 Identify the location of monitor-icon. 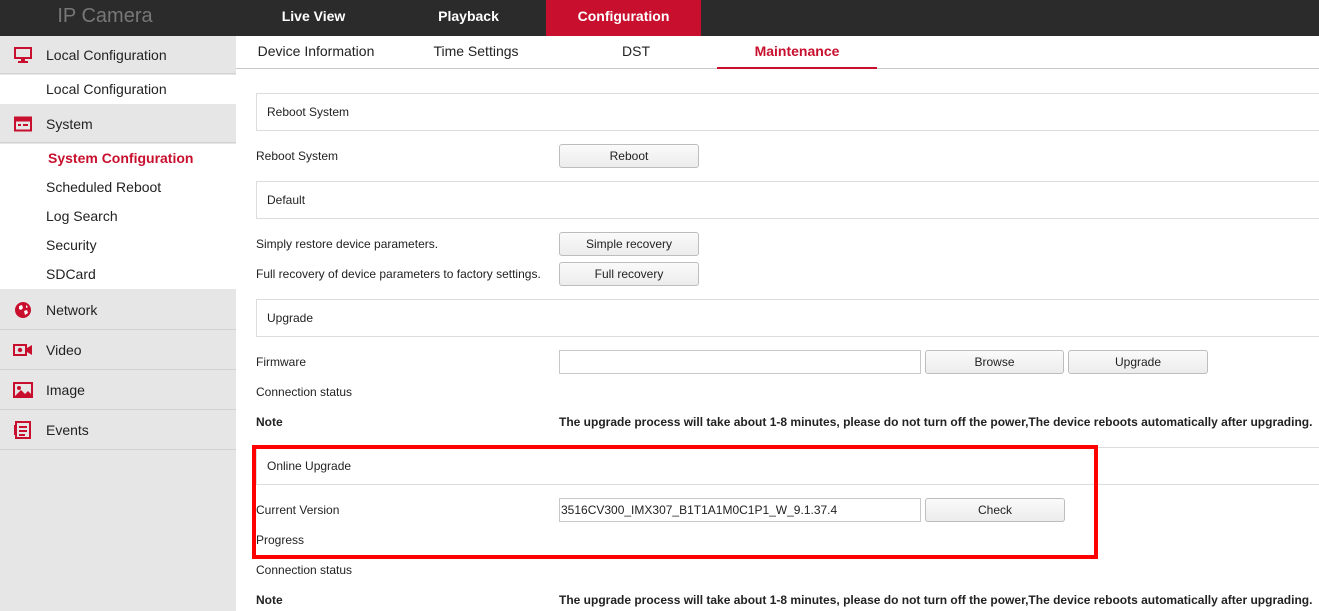
(23, 54).